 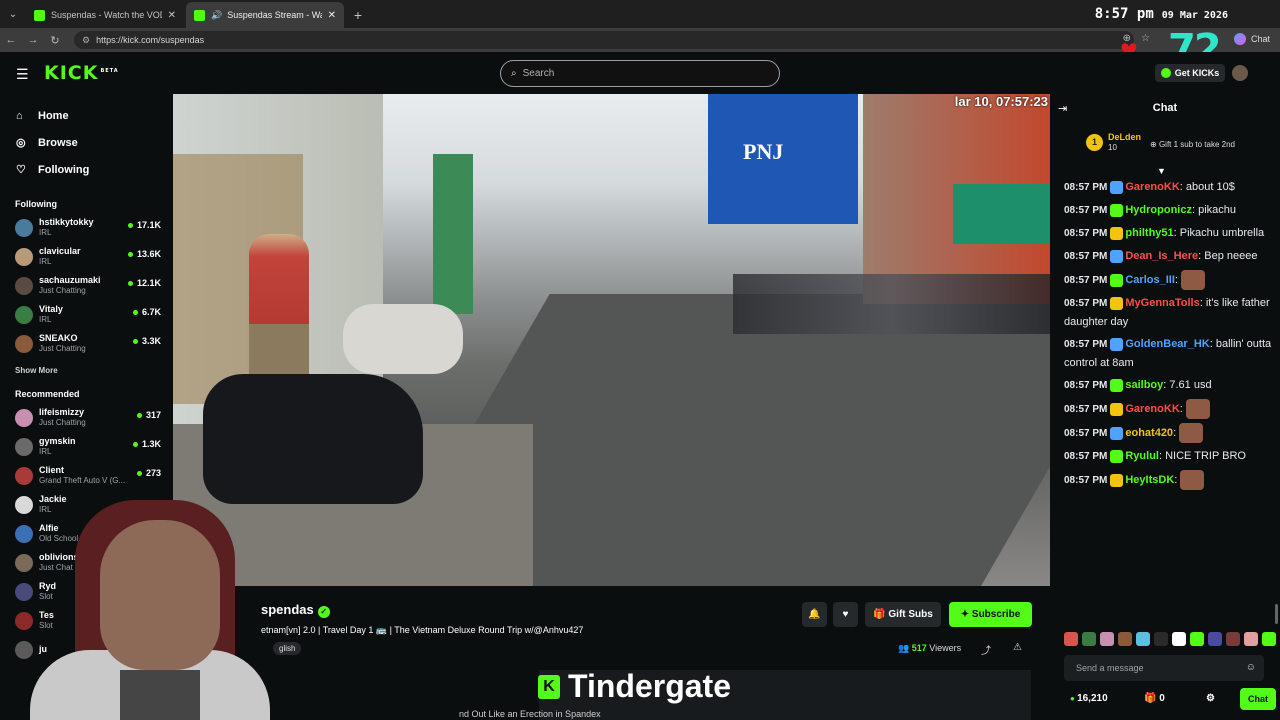 What do you see at coordinates (62, 348) in the screenshot?
I see `channel-category: Just Chatting` at bounding box center [62, 348].